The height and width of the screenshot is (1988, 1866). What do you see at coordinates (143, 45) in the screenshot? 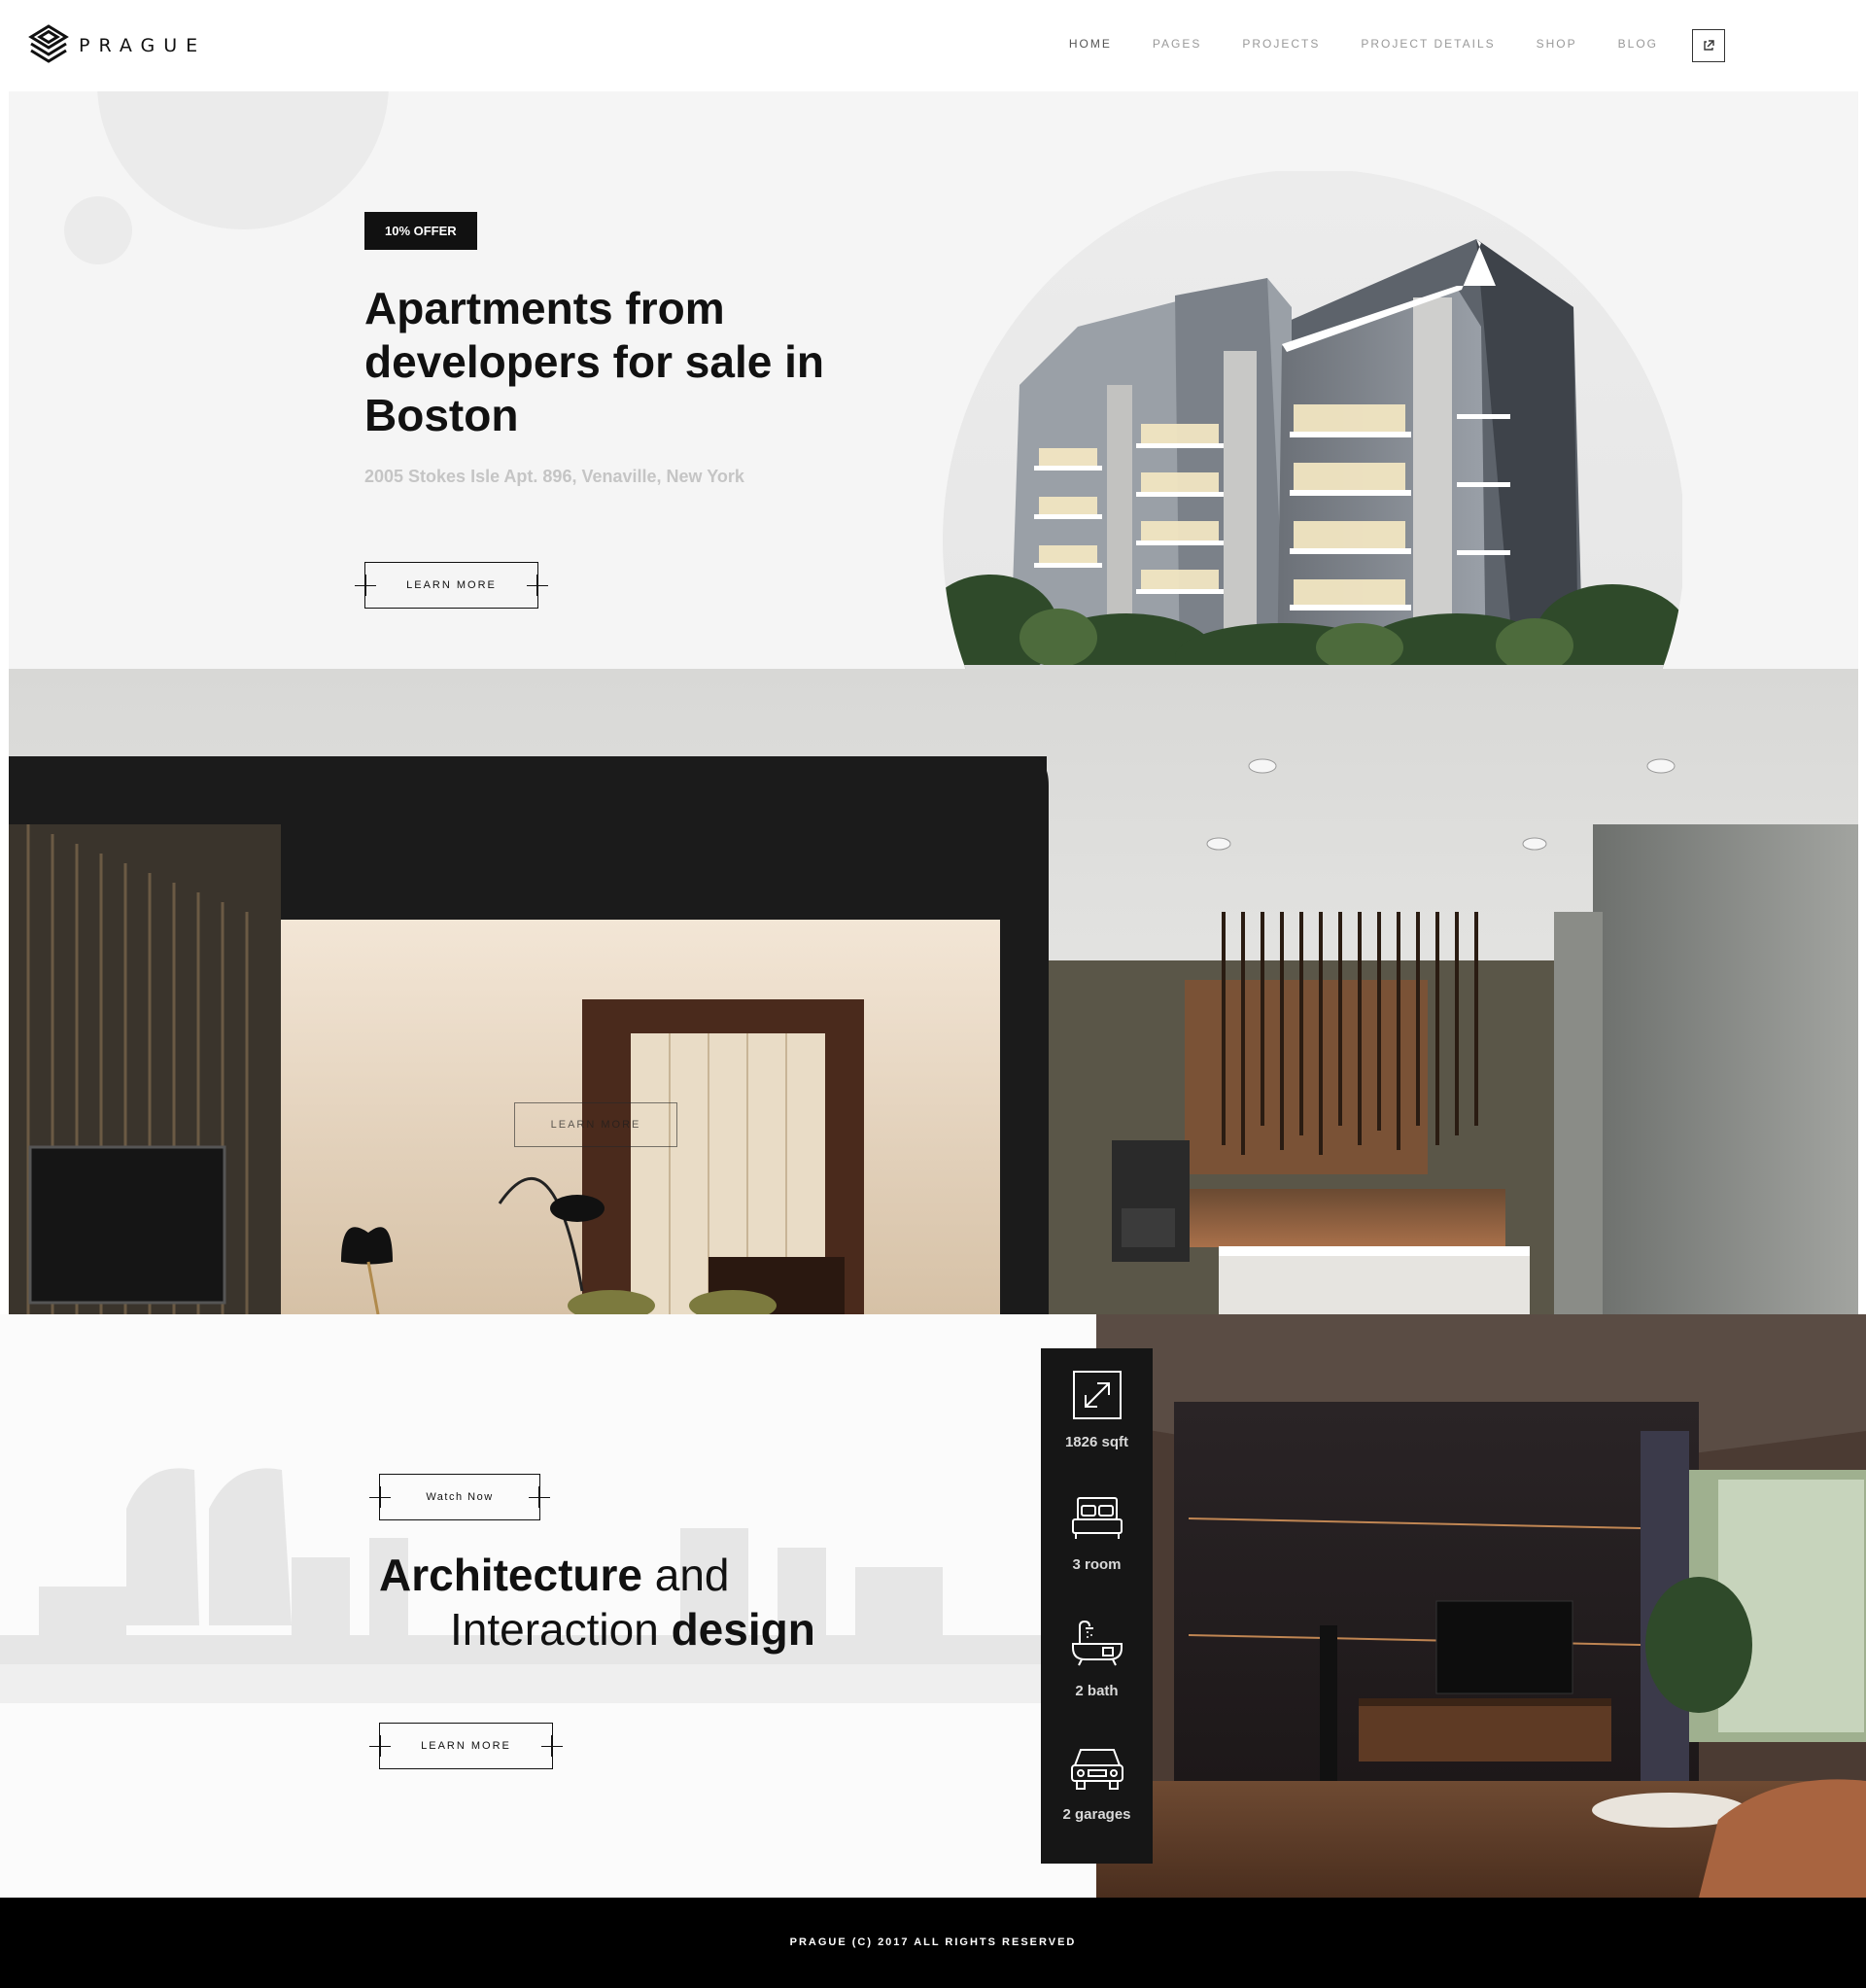
I see `logo-text: PRAGUE` at bounding box center [143, 45].